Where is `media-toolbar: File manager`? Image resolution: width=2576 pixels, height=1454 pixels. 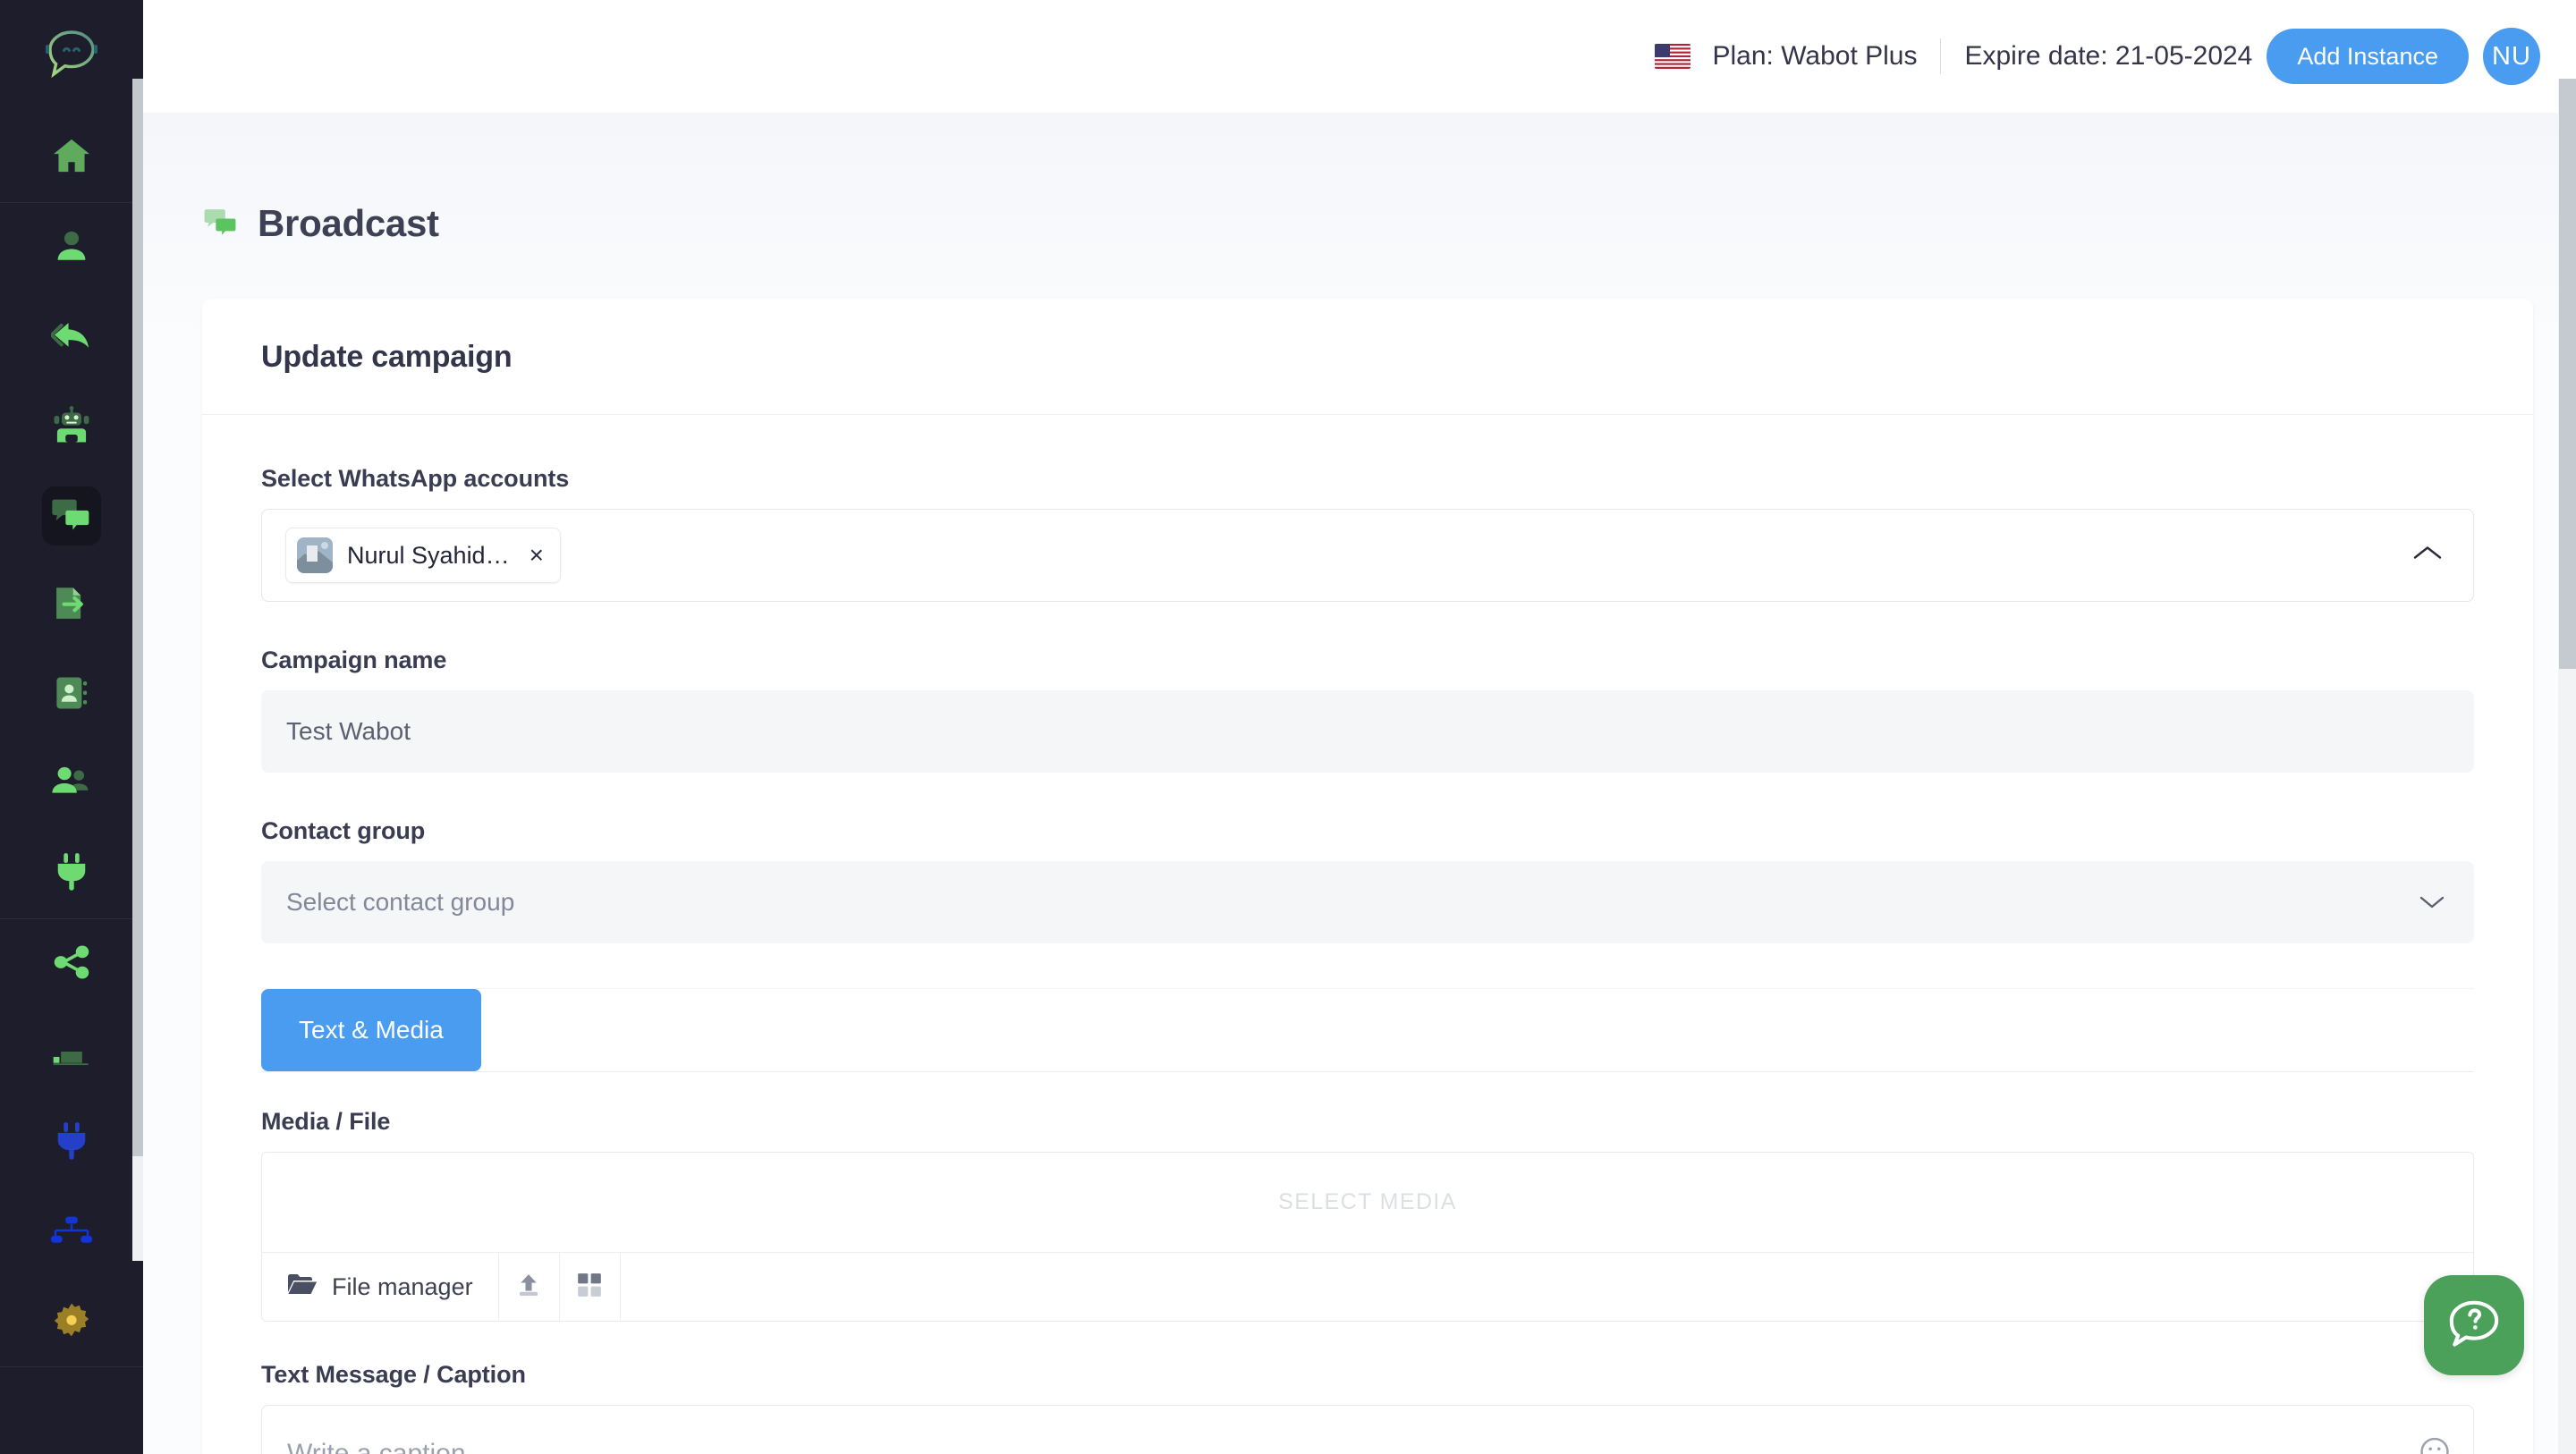
media-toolbar: File manager is located at coordinates (1367, 1287).